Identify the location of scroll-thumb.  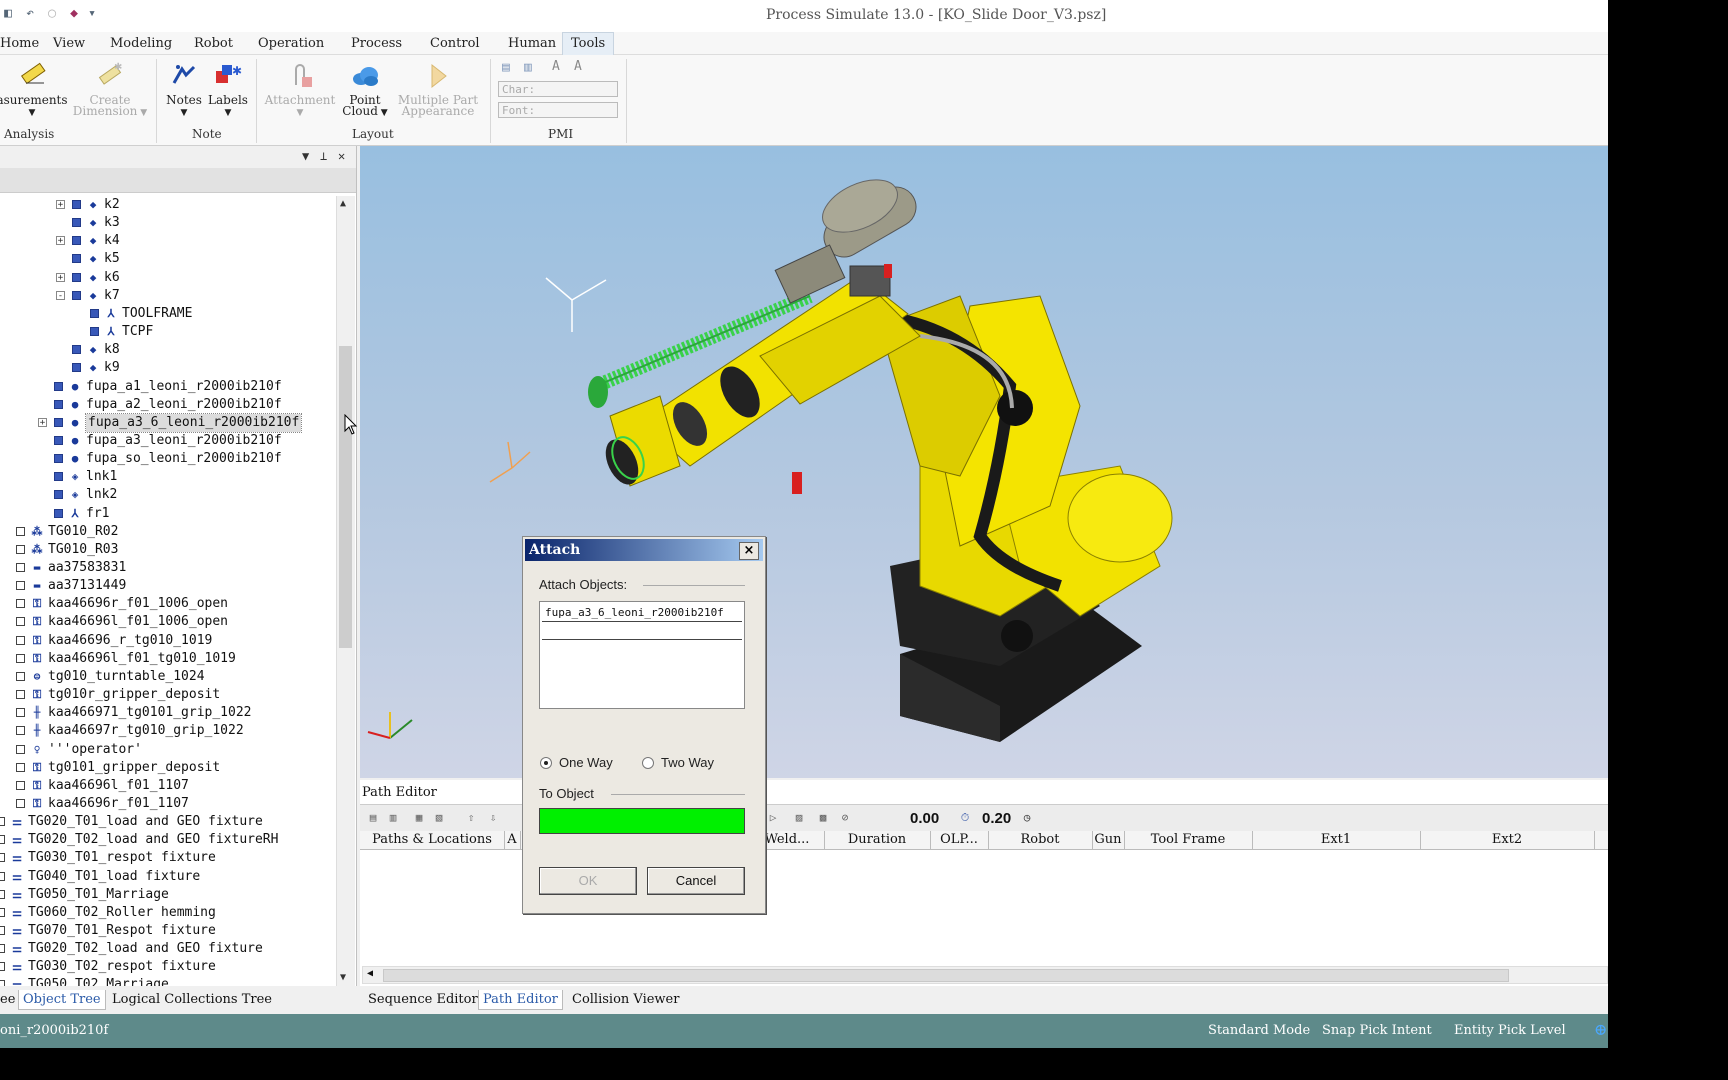
(345, 497).